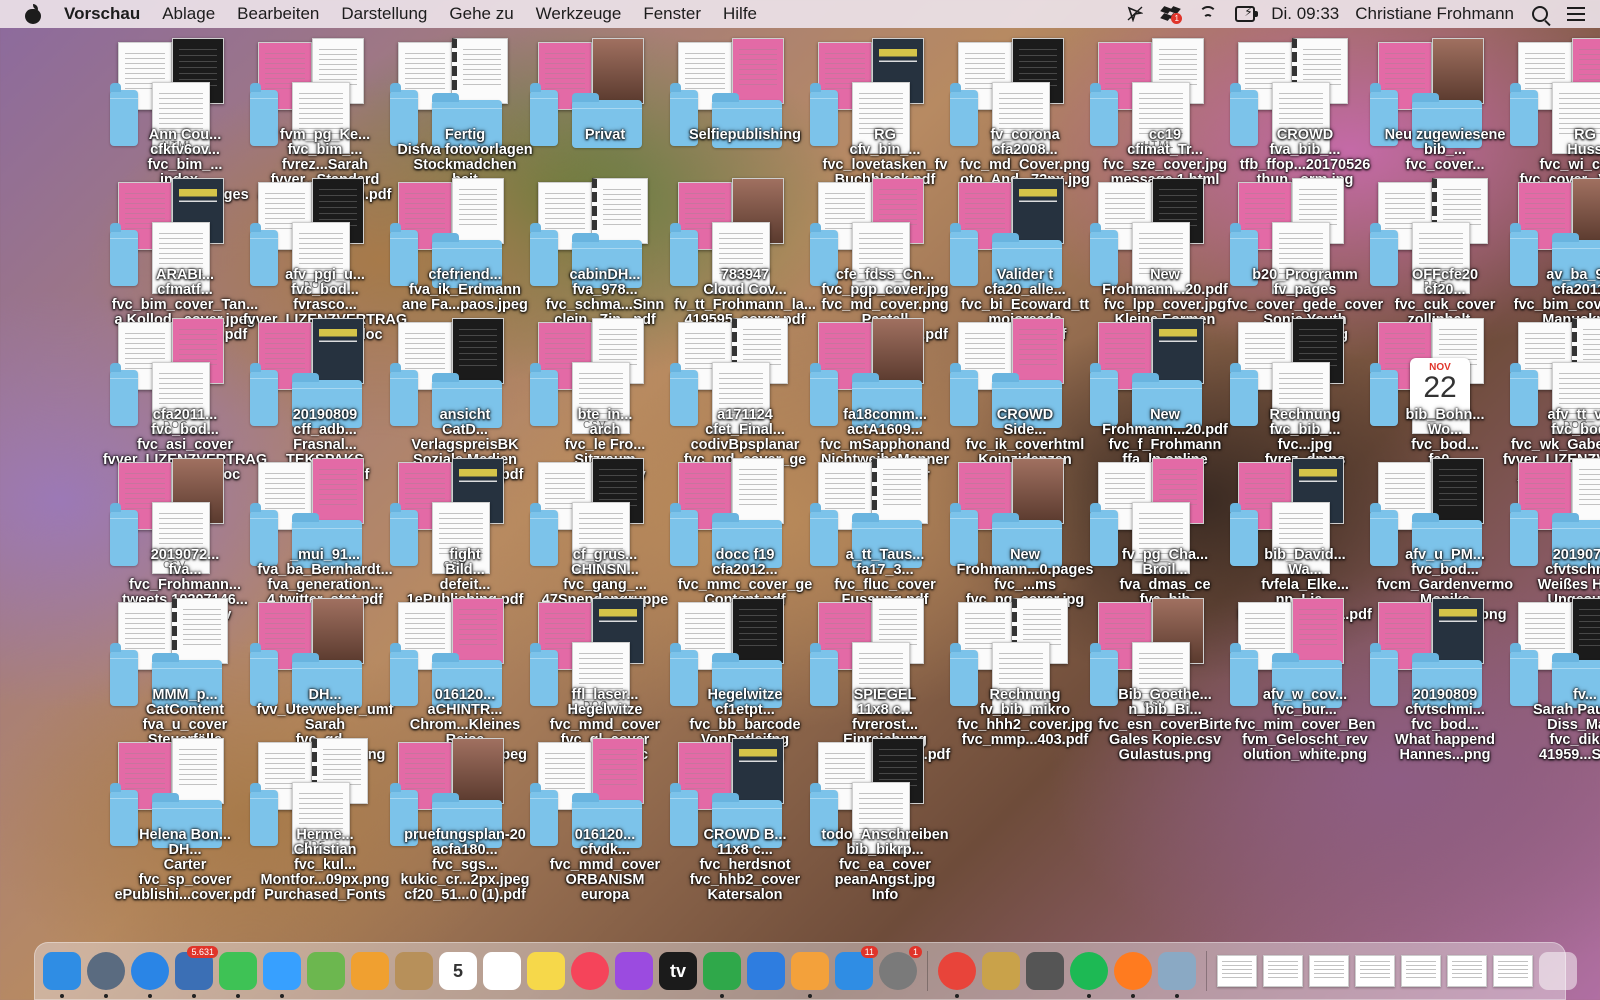  I want to click on label-line: fvc_wi_cover, so click(1569, 165).